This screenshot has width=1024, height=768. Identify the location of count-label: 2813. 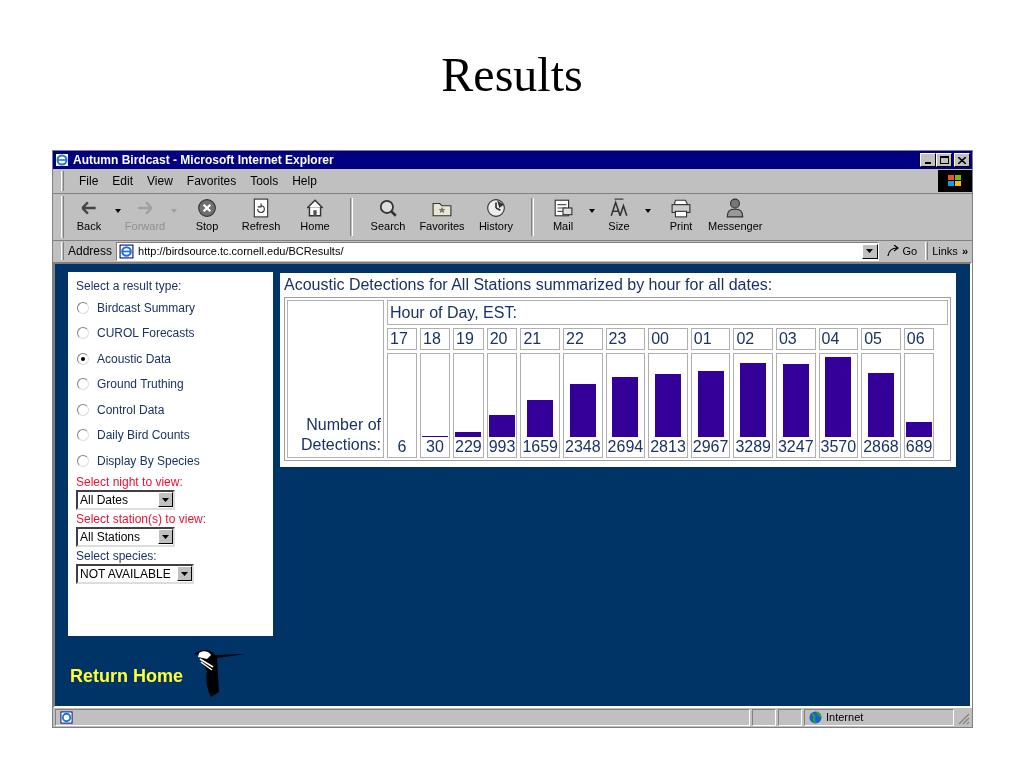
(668, 447).